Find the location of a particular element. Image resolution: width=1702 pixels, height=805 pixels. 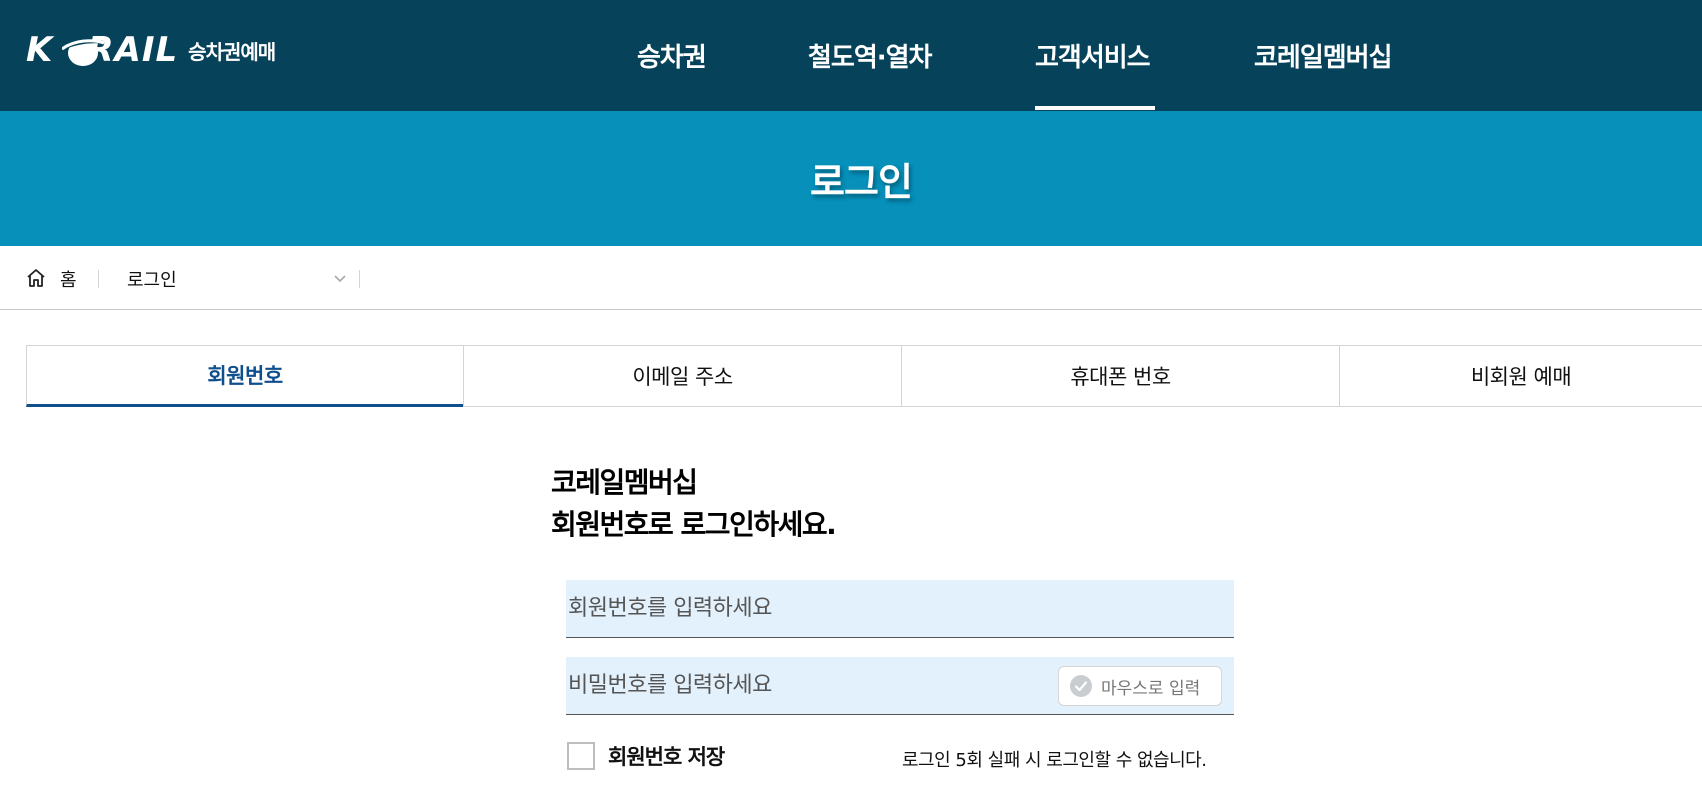

member-number-field is located at coordinates (900, 609).